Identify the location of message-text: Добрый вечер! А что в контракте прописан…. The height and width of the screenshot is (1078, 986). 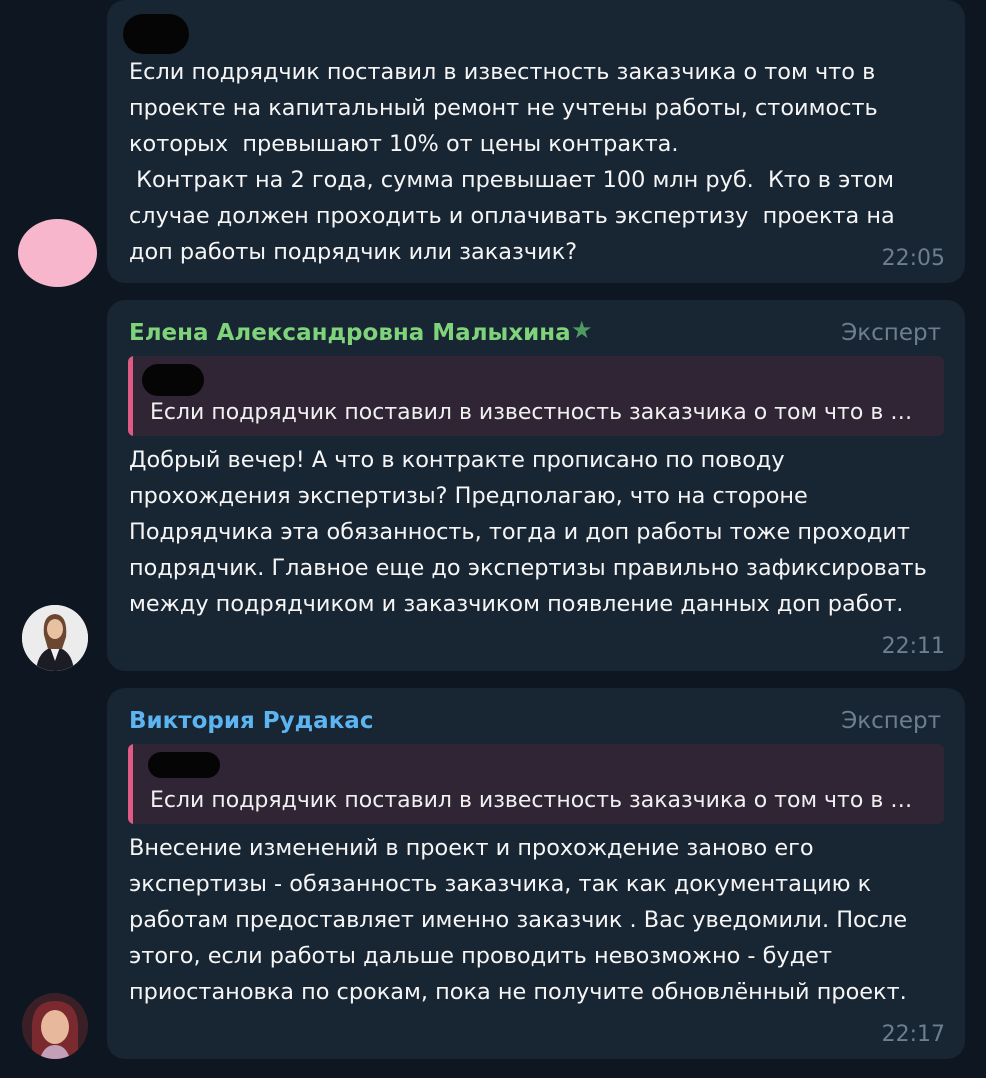
(531, 532).